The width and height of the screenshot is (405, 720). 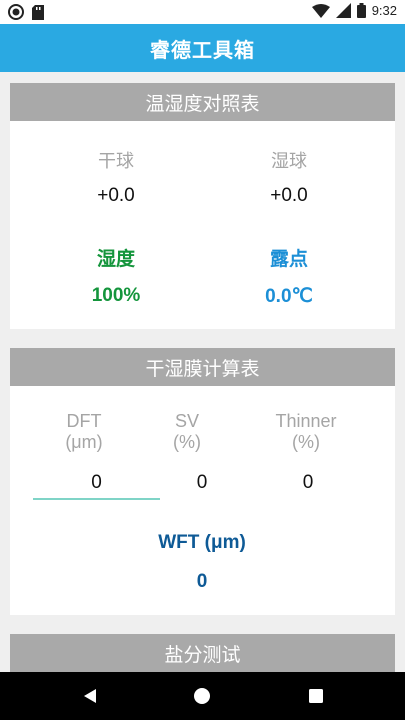 I want to click on home-button, so click(x=202, y=696).